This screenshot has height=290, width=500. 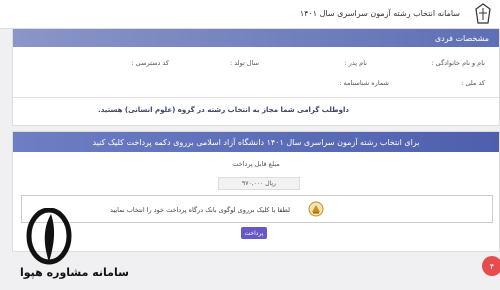 I want to click on floating-action-button: ۴, so click(x=491, y=266).